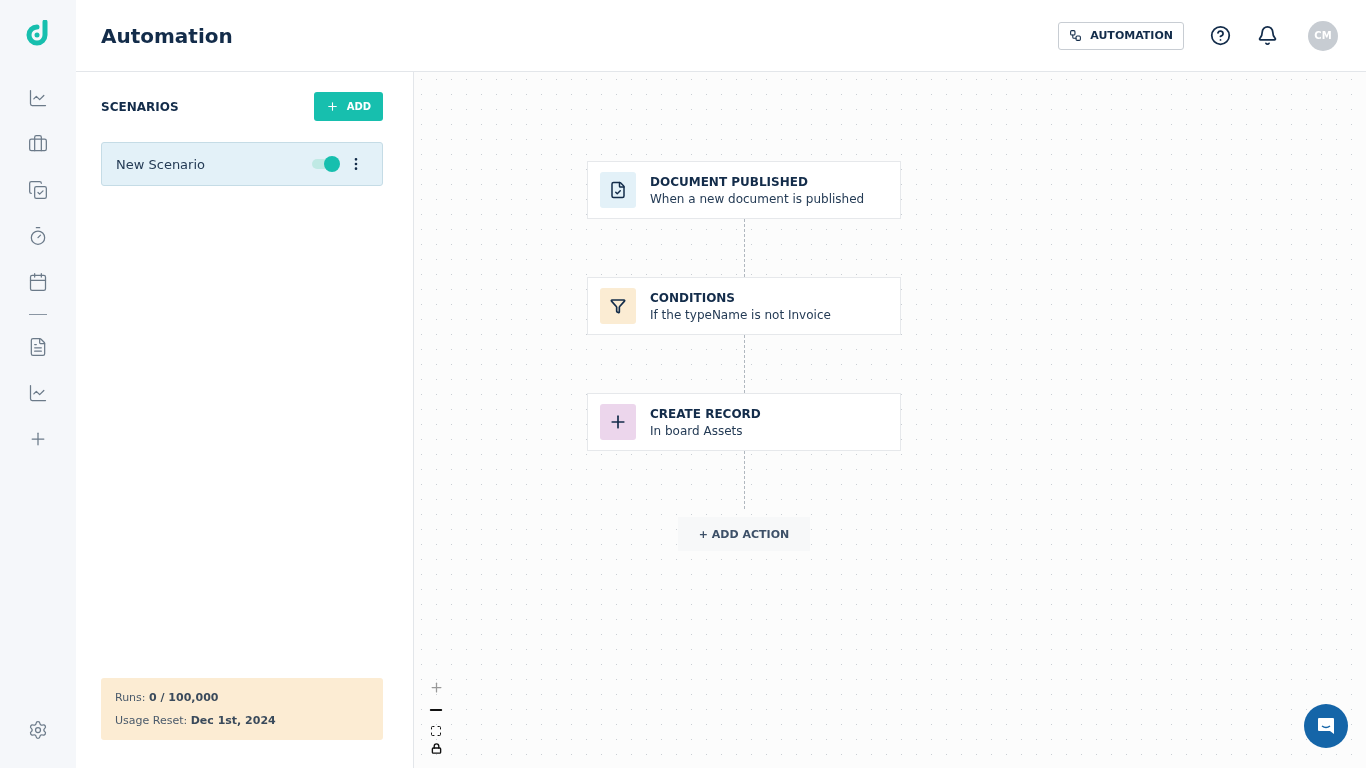 The width and height of the screenshot is (1366, 768). What do you see at coordinates (729, 181) in the screenshot?
I see `node-title: DOCUMENT PUBLISHED` at bounding box center [729, 181].